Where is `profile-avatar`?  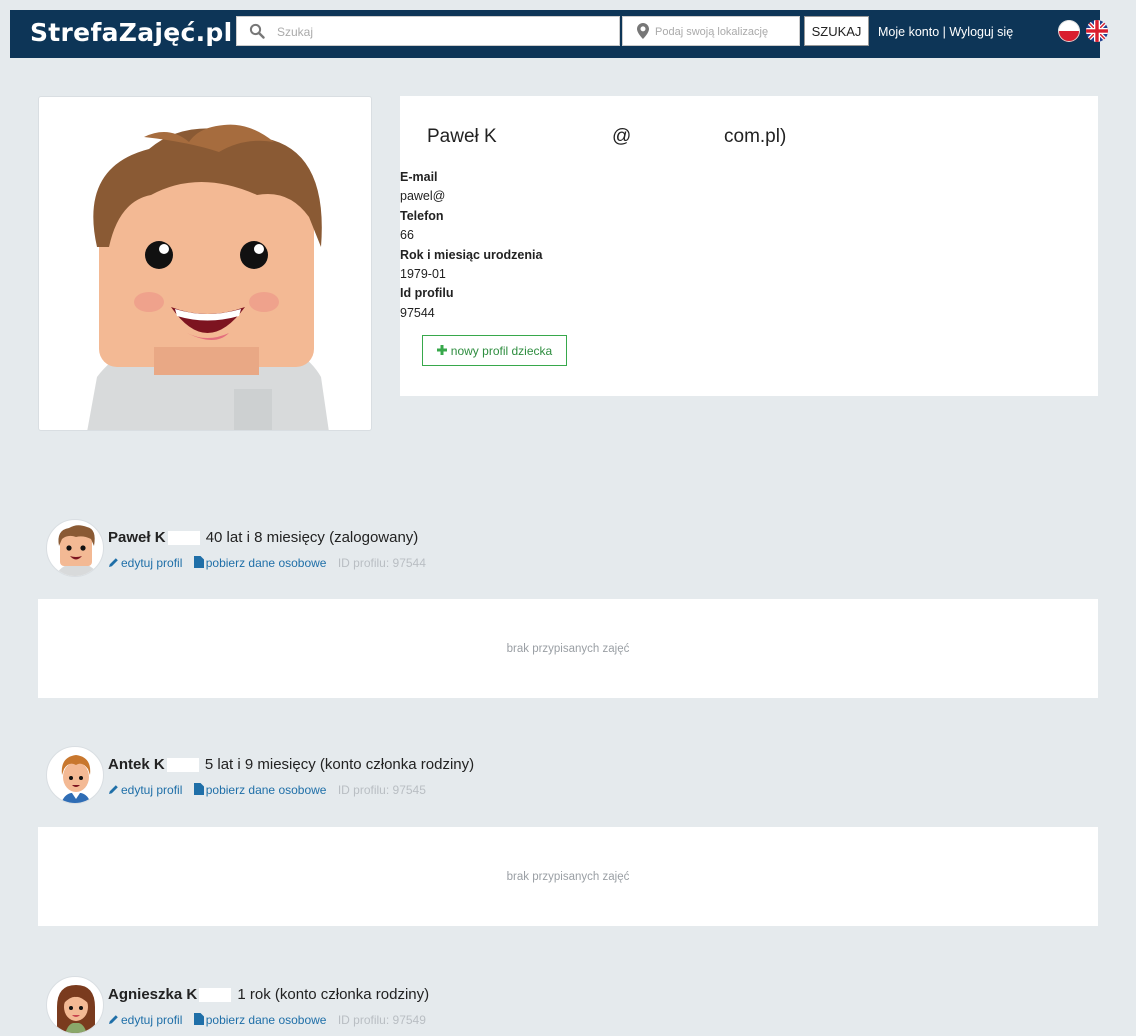 profile-avatar is located at coordinates (205, 263).